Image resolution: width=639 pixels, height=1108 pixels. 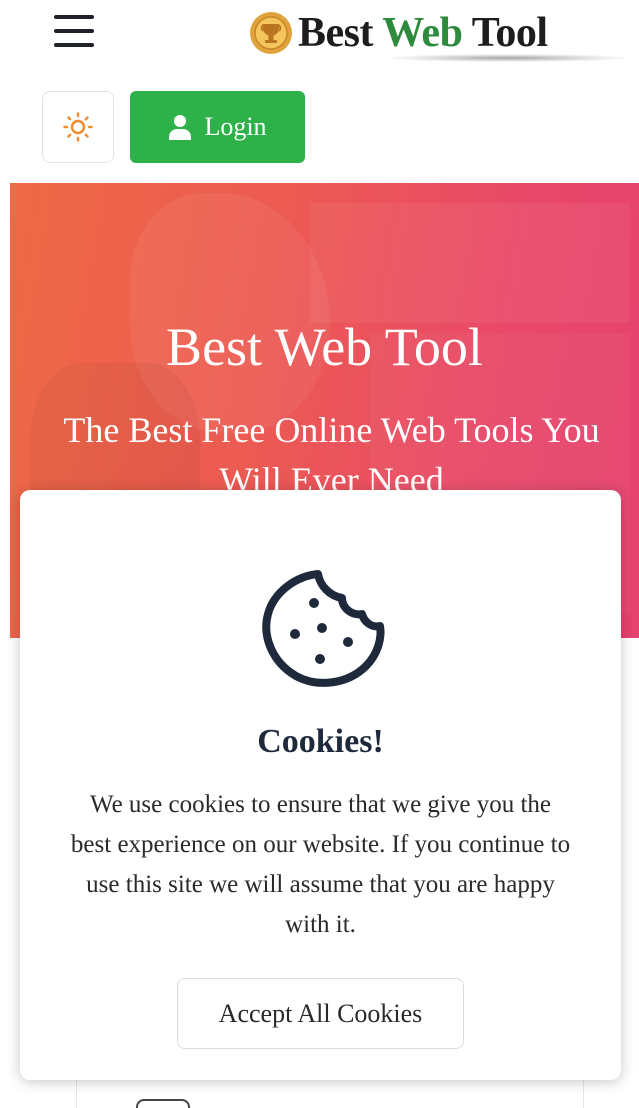 What do you see at coordinates (180, 127) in the screenshot?
I see `user-icon` at bounding box center [180, 127].